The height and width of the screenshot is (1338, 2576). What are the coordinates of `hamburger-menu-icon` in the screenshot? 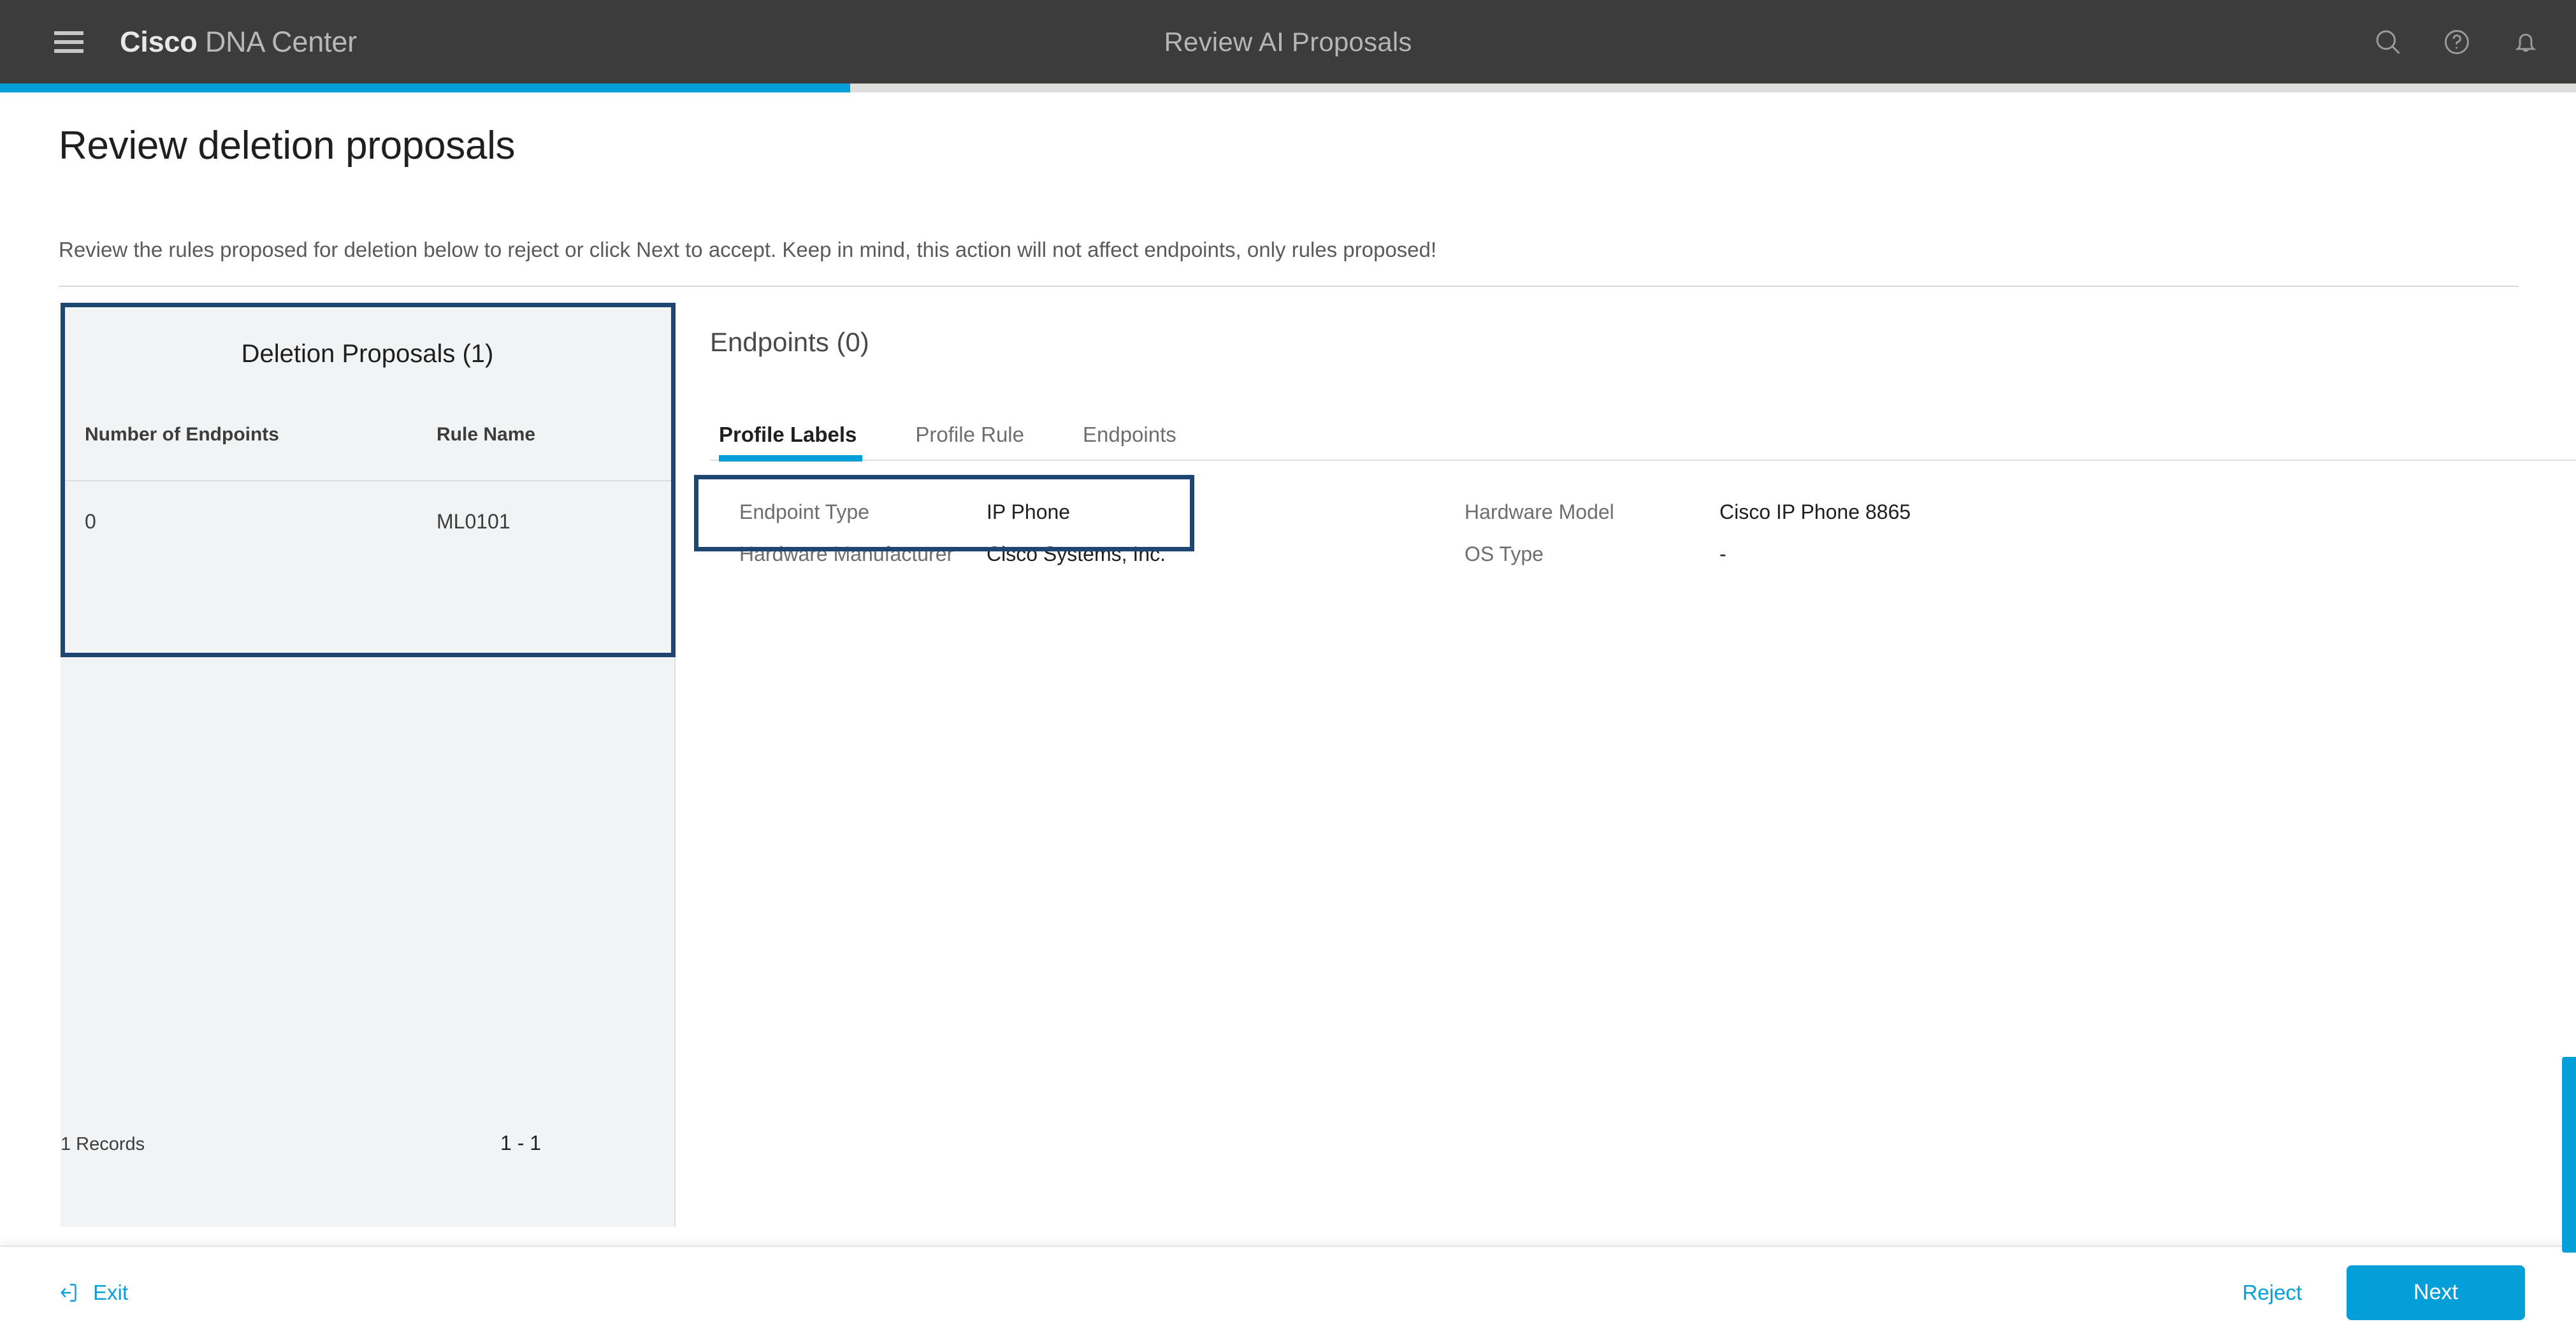 It's located at (68, 42).